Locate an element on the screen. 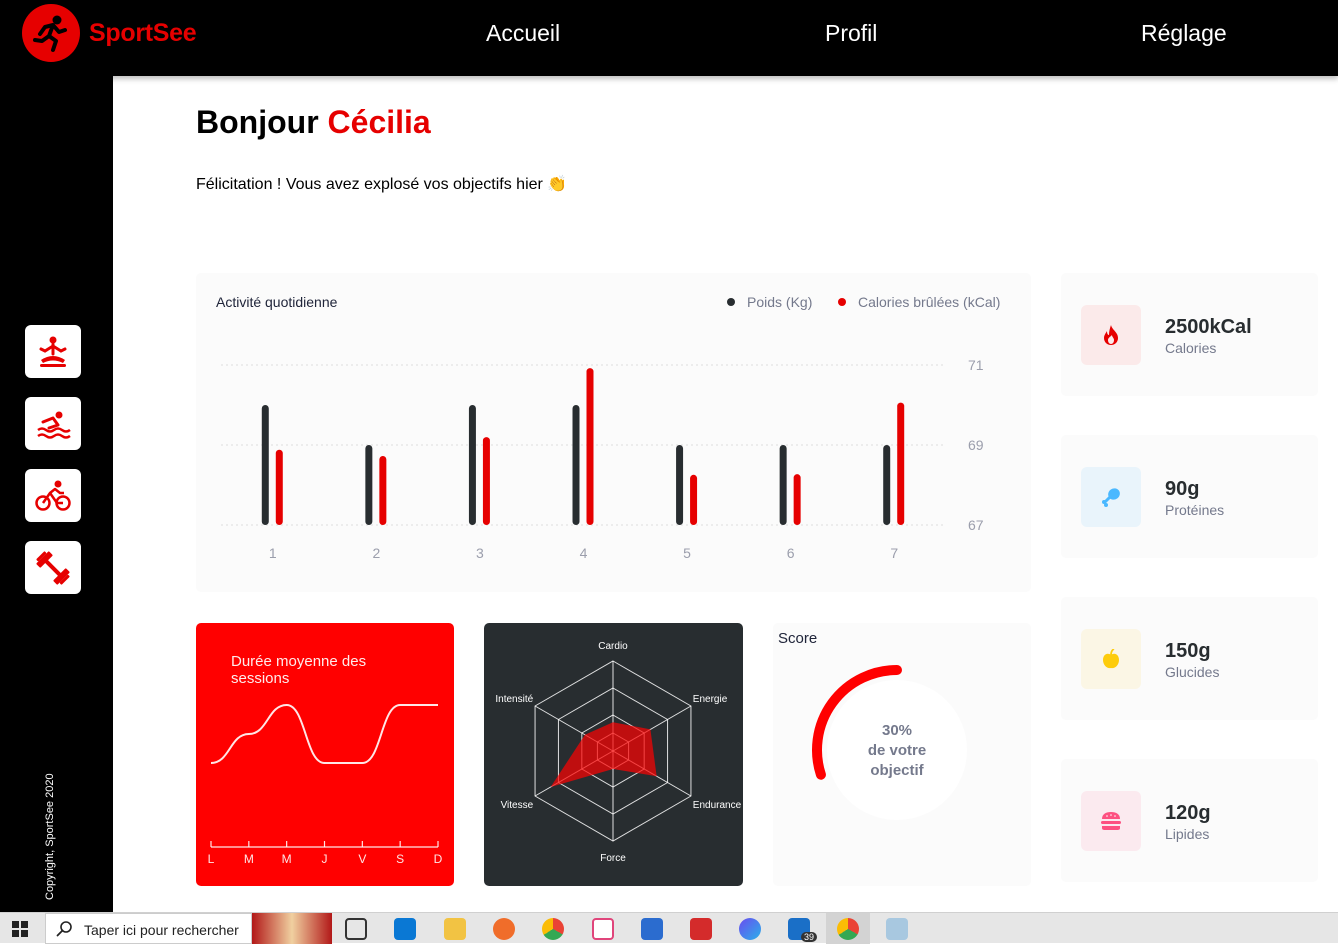 This screenshot has height=944, width=1338. sessions-day-label: J is located at coordinates (325, 859).